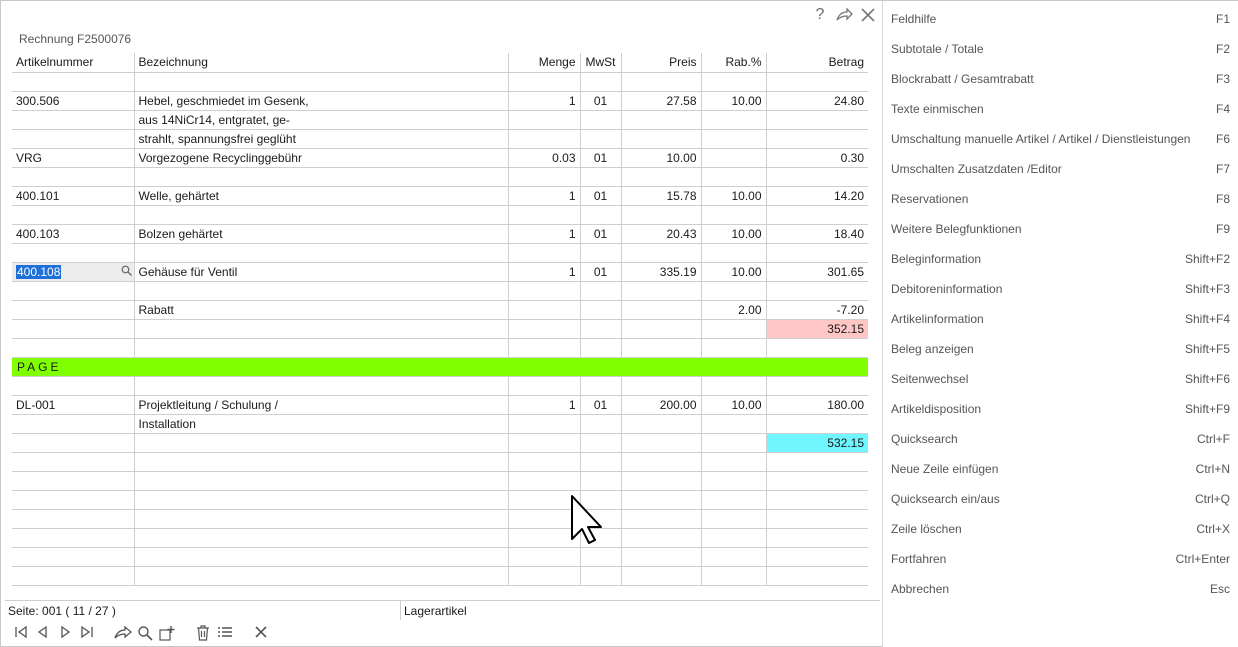 The height and width of the screenshot is (647, 1238). What do you see at coordinates (440, 329) in the screenshot?
I see `table-row: 352.15` at bounding box center [440, 329].